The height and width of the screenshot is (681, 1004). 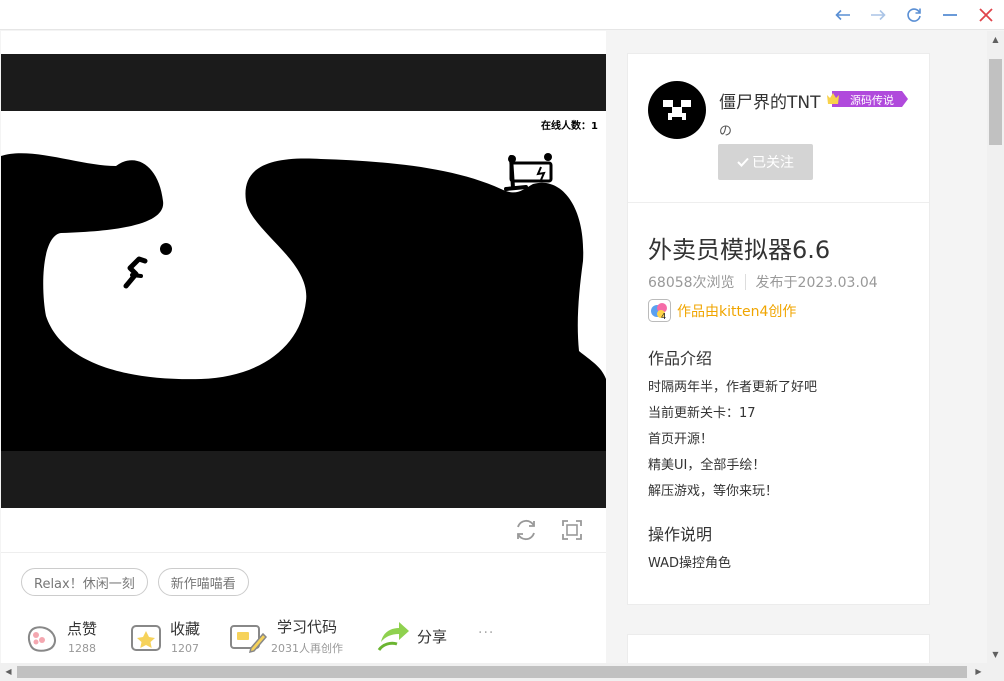 I want to click on work-tags: Relax！休闲一刻 新作喵喵看, so click(x=135, y=582).